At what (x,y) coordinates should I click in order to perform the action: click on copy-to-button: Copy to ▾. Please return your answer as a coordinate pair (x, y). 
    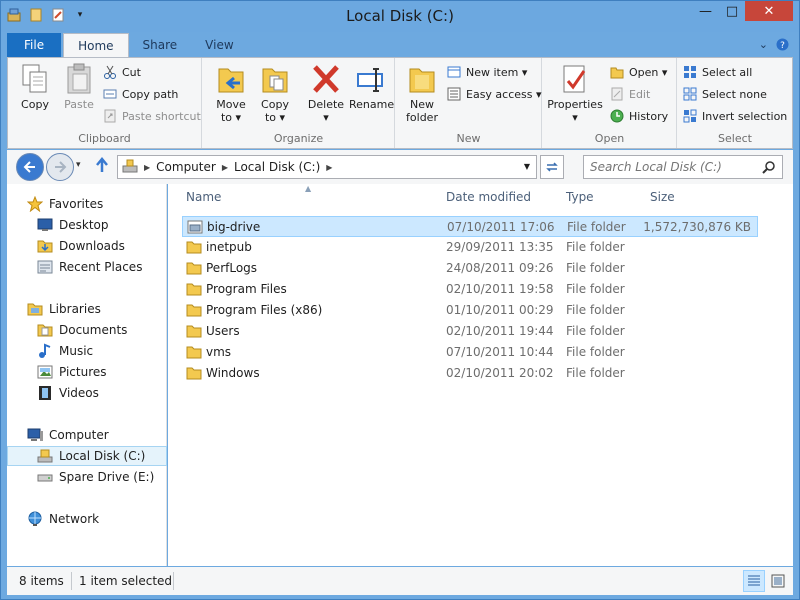
    Looking at the image, I should click on (275, 93).